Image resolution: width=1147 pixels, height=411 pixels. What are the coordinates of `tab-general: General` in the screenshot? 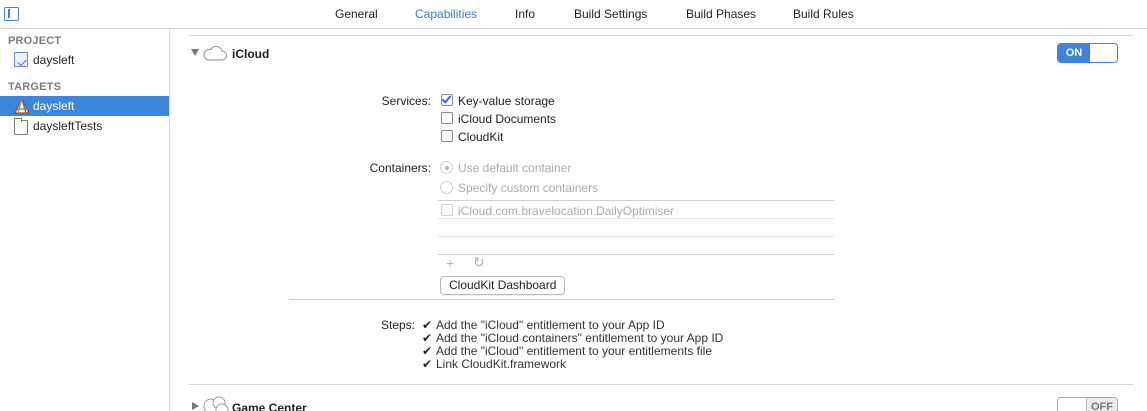 It's located at (356, 14).